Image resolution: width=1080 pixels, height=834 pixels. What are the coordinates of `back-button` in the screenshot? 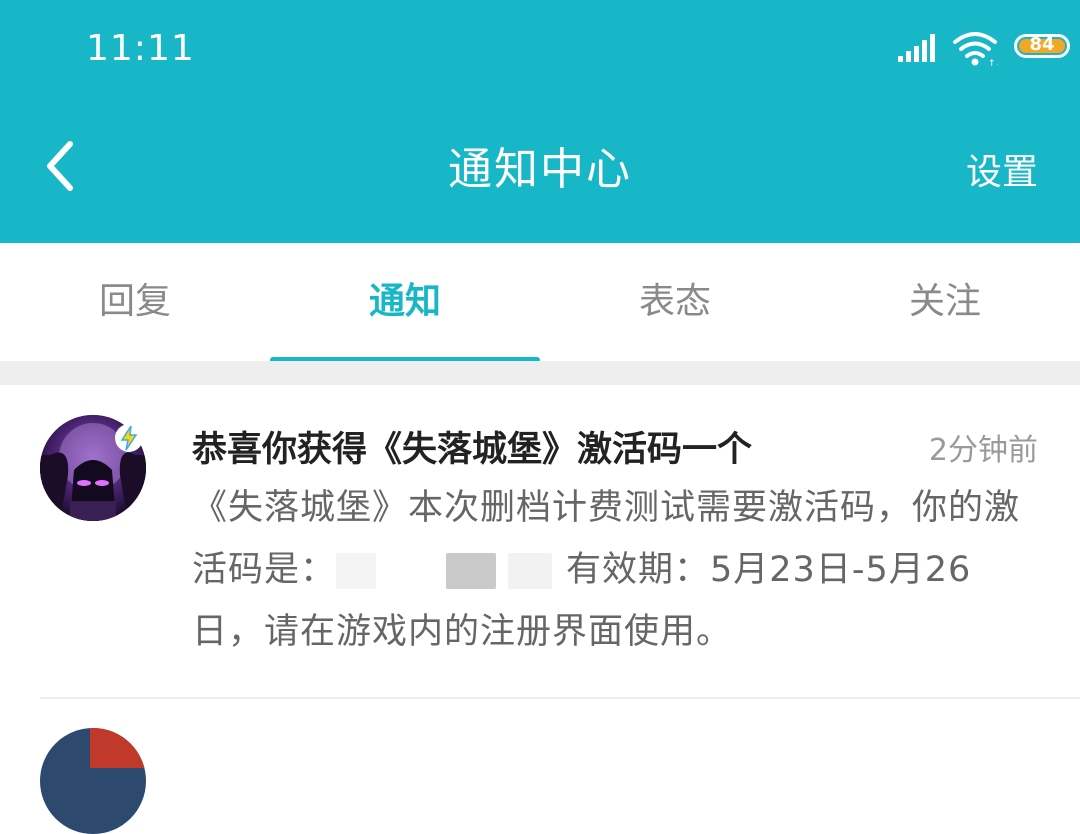 It's located at (62, 166).